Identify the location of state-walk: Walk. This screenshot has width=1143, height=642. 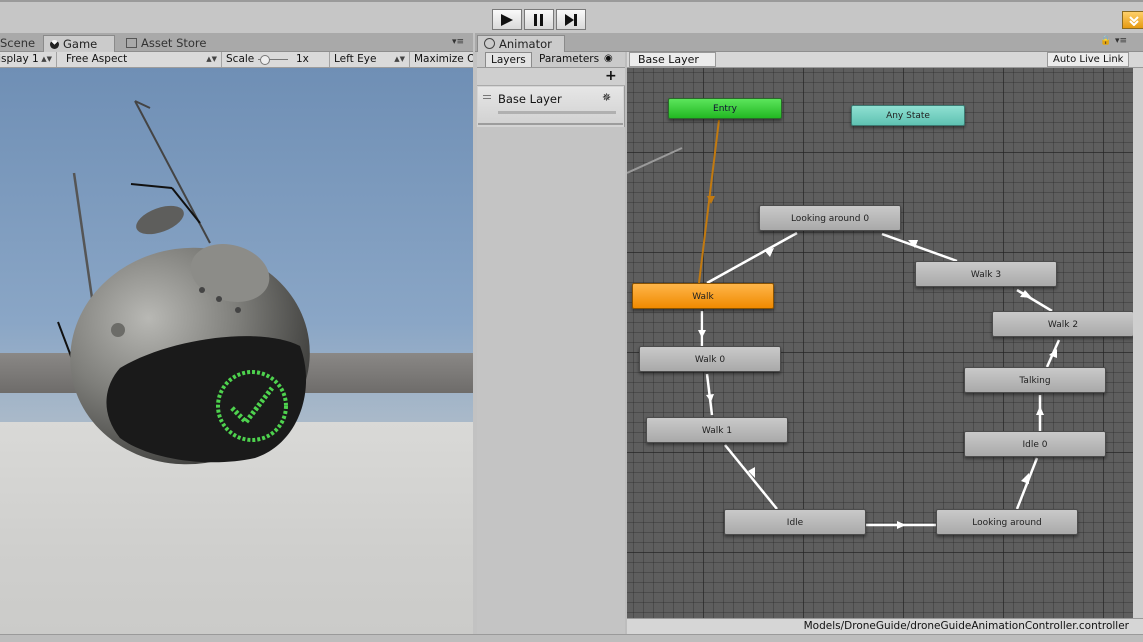
(703, 296).